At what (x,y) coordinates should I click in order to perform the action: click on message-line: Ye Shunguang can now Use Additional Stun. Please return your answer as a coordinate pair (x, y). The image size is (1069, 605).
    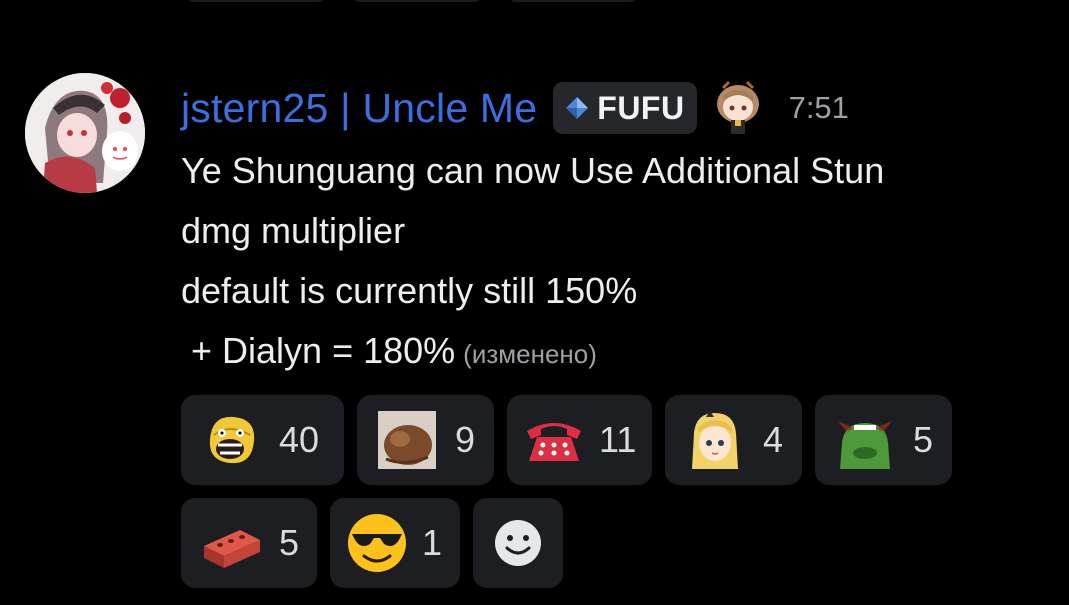
    Looking at the image, I should click on (533, 170).